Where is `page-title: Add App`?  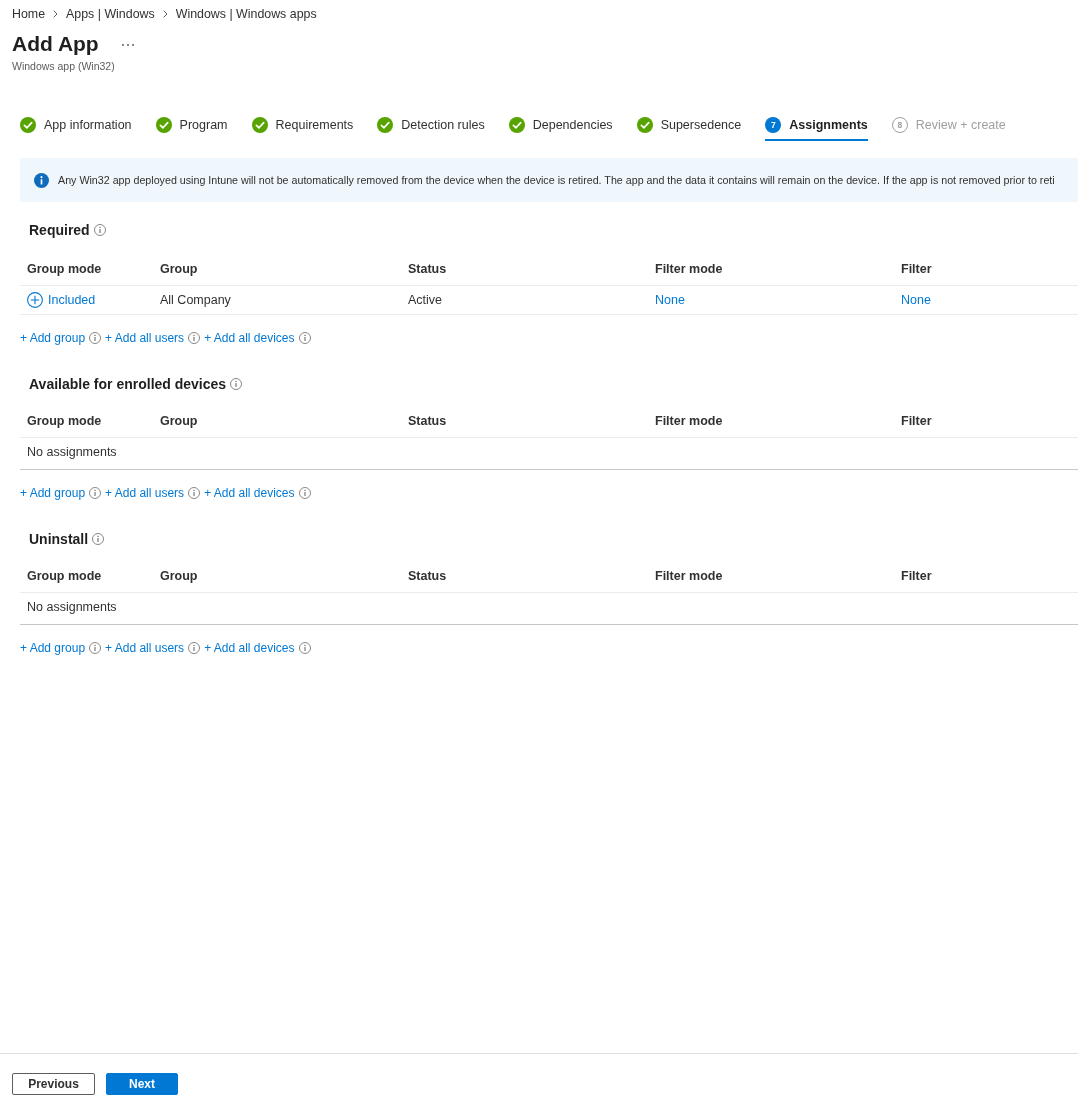 page-title: Add App is located at coordinates (55, 44).